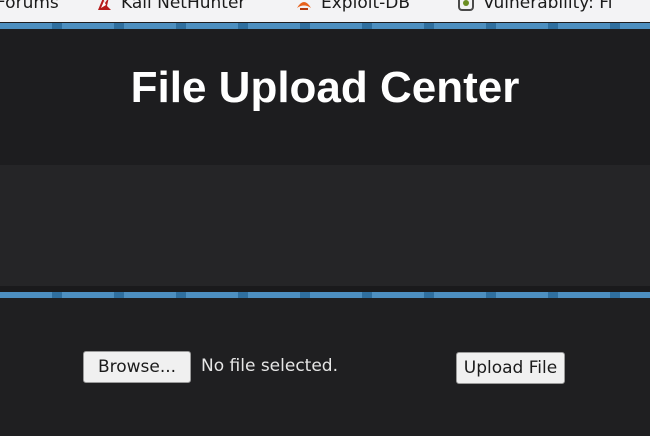 The image size is (650, 436). What do you see at coordinates (510, 368) in the screenshot?
I see `upload-file-button: Upload File` at bounding box center [510, 368].